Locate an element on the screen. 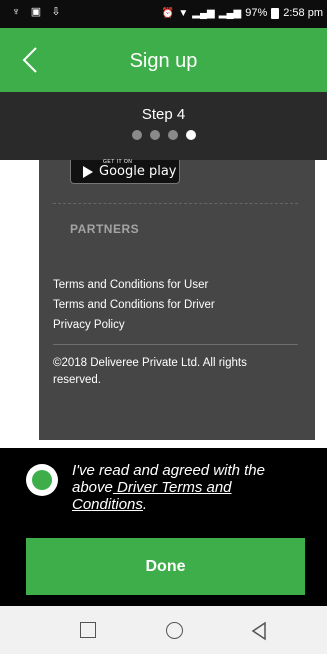 The width and height of the screenshot is (327, 654). partners-heading: PARTNERS is located at coordinates (105, 229).